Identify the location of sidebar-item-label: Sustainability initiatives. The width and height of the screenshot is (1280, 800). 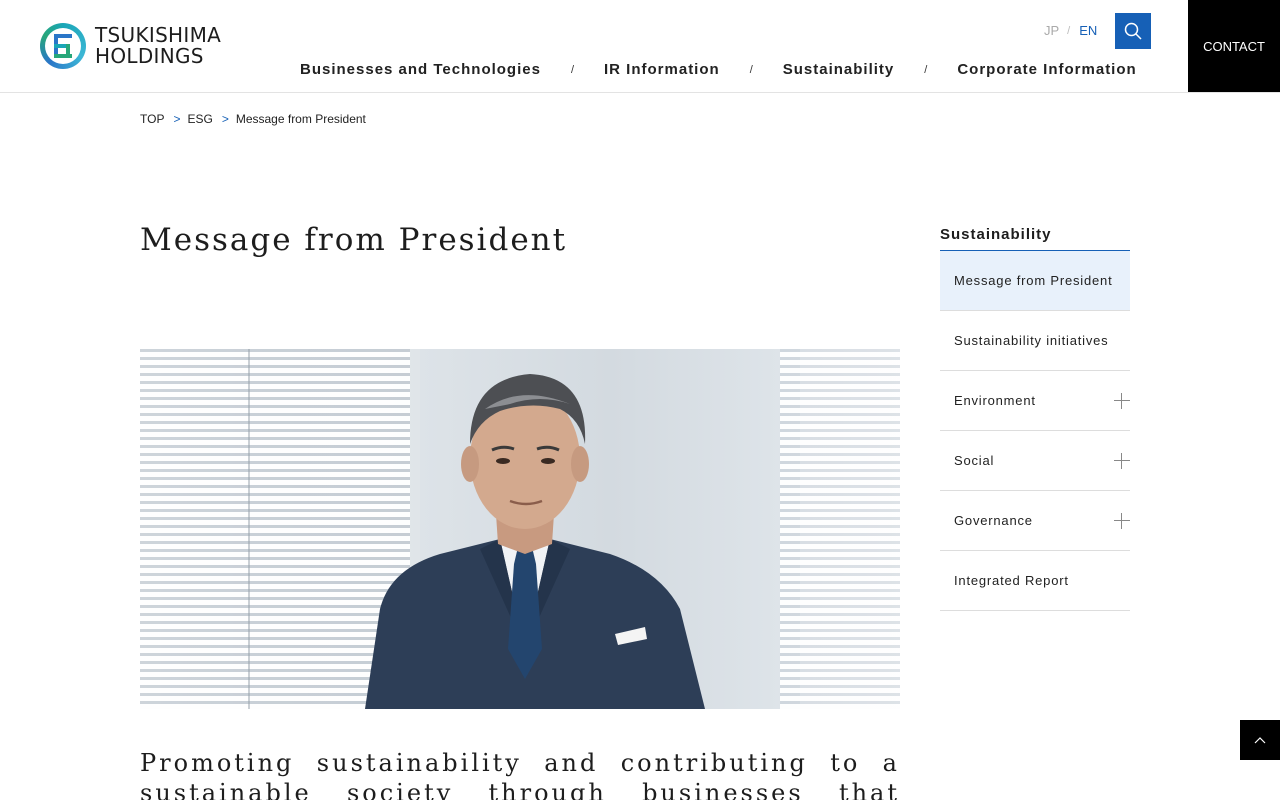
(1031, 340).